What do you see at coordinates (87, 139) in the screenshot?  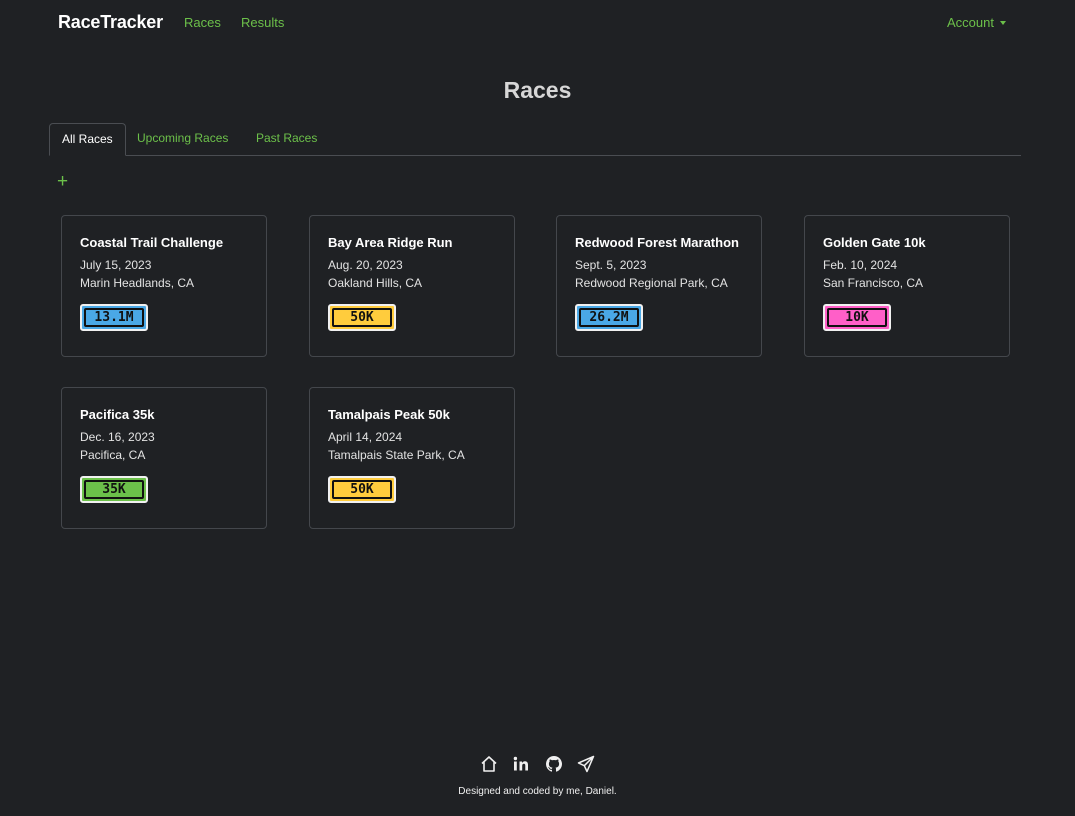 I see `tab-all-races: All Races` at bounding box center [87, 139].